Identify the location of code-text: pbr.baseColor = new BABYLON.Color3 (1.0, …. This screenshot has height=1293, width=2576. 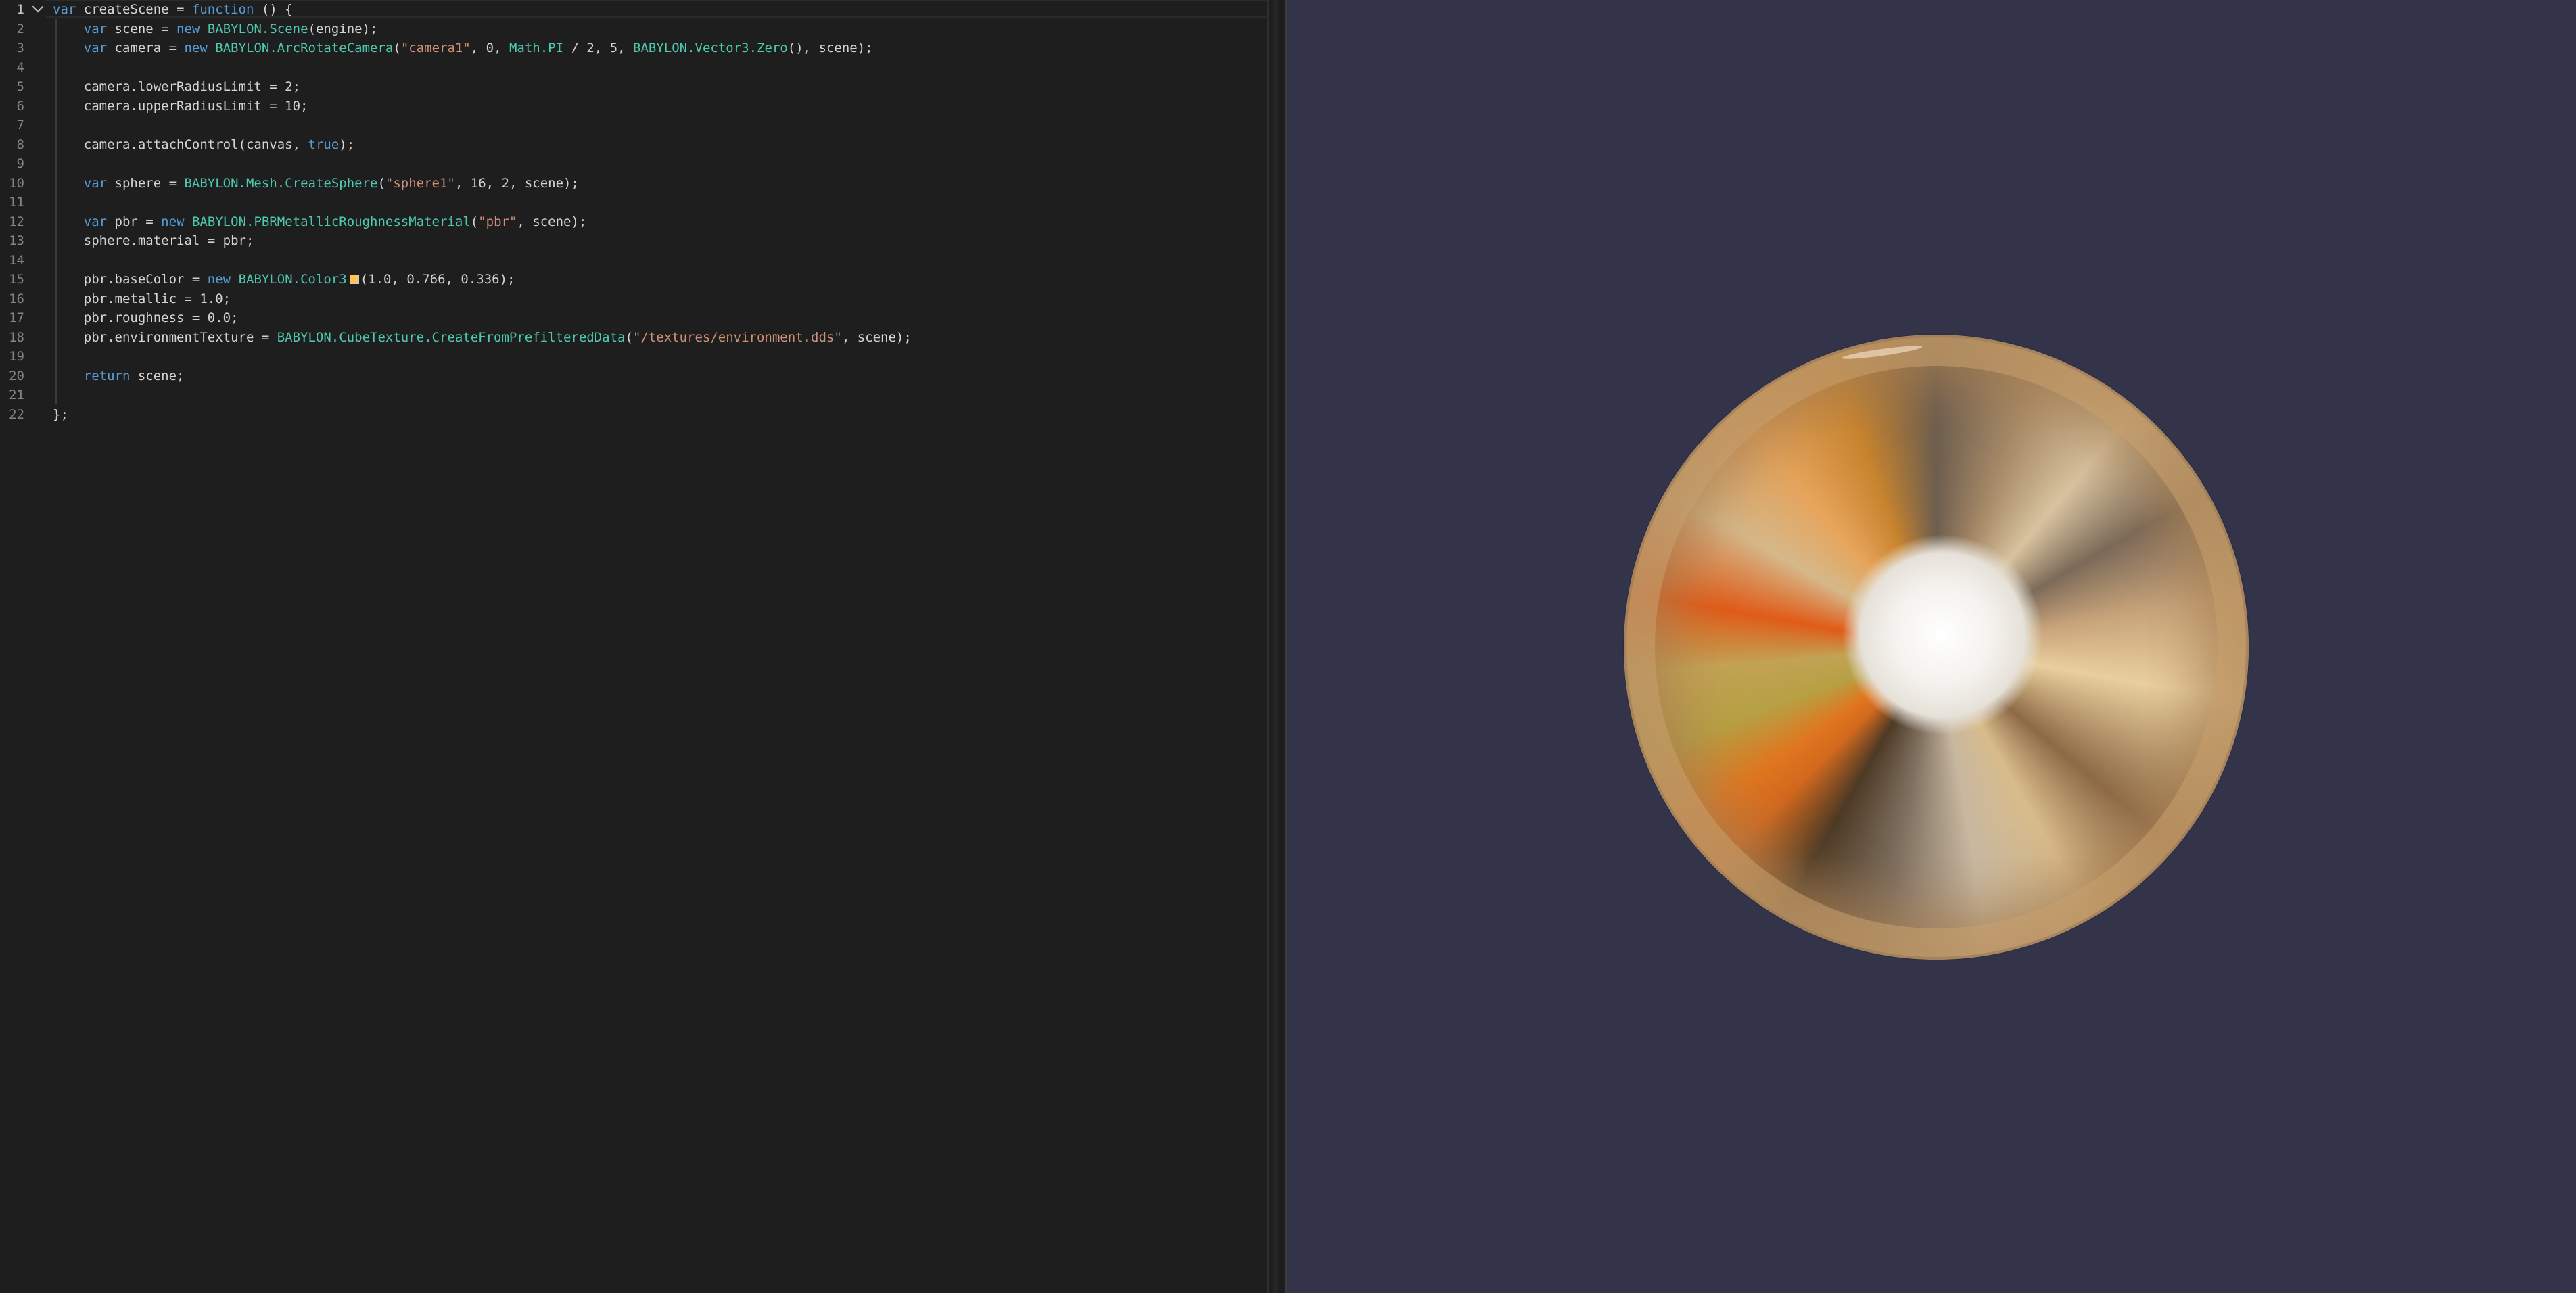
(284, 279).